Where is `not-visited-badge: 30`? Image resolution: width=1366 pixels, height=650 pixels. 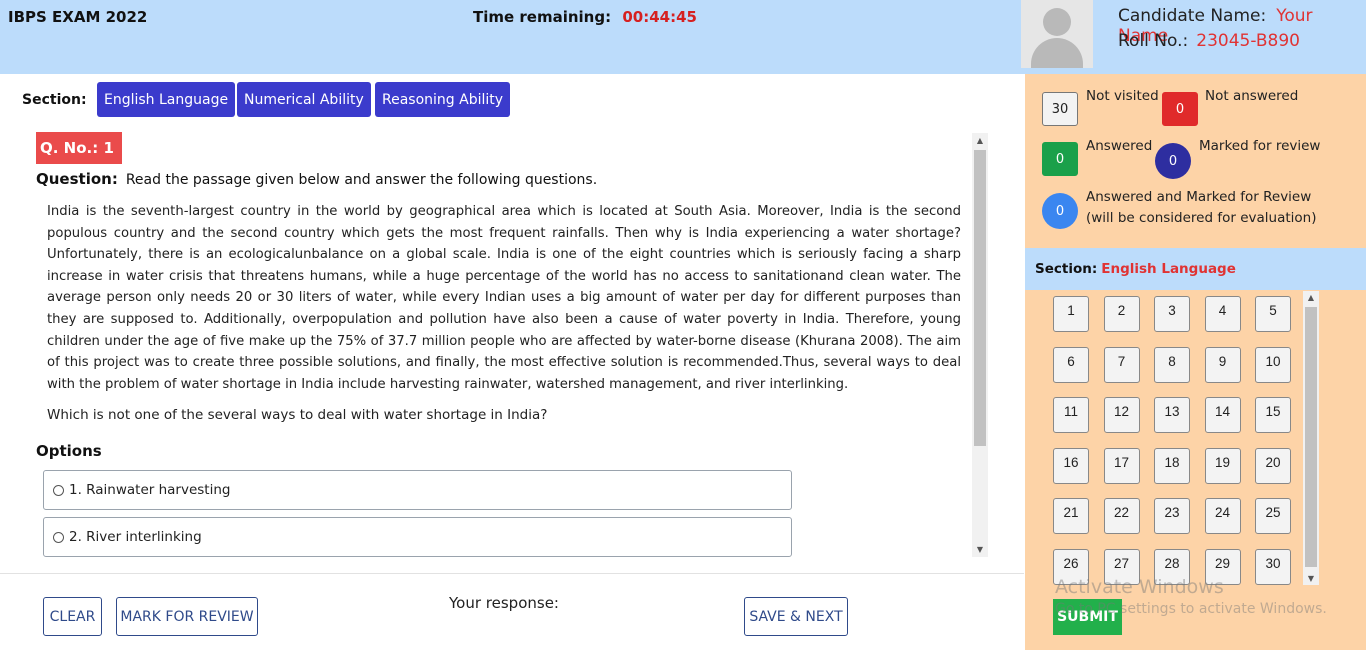 not-visited-badge: 30 is located at coordinates (1060, 109).